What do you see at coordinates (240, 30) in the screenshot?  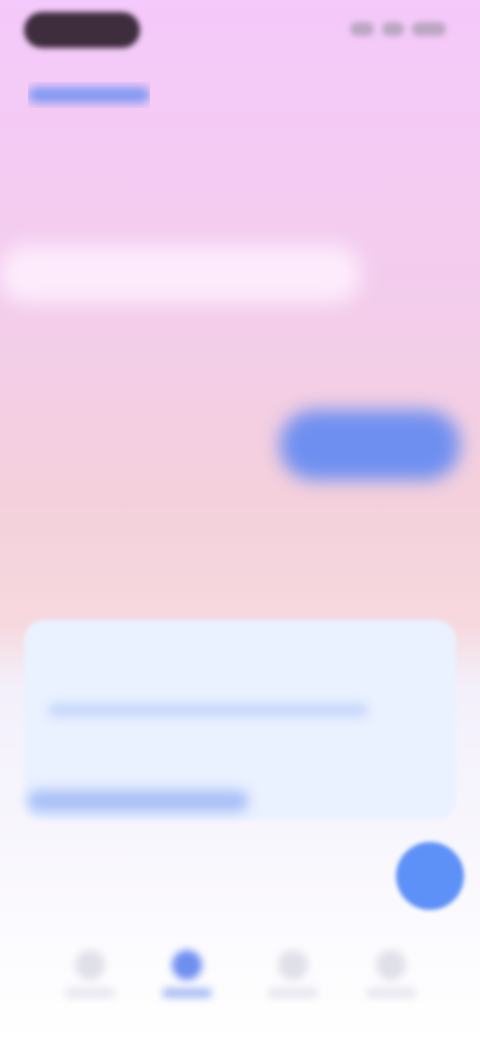 I see `status-bar` at bounding box center [240, 30].